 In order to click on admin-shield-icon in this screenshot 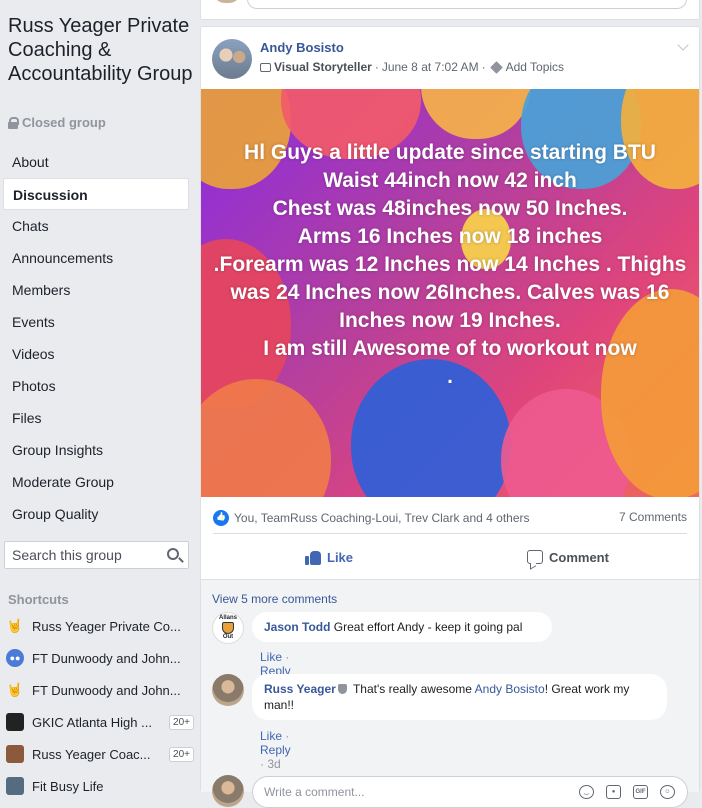, I will do `click(342, 689)`.